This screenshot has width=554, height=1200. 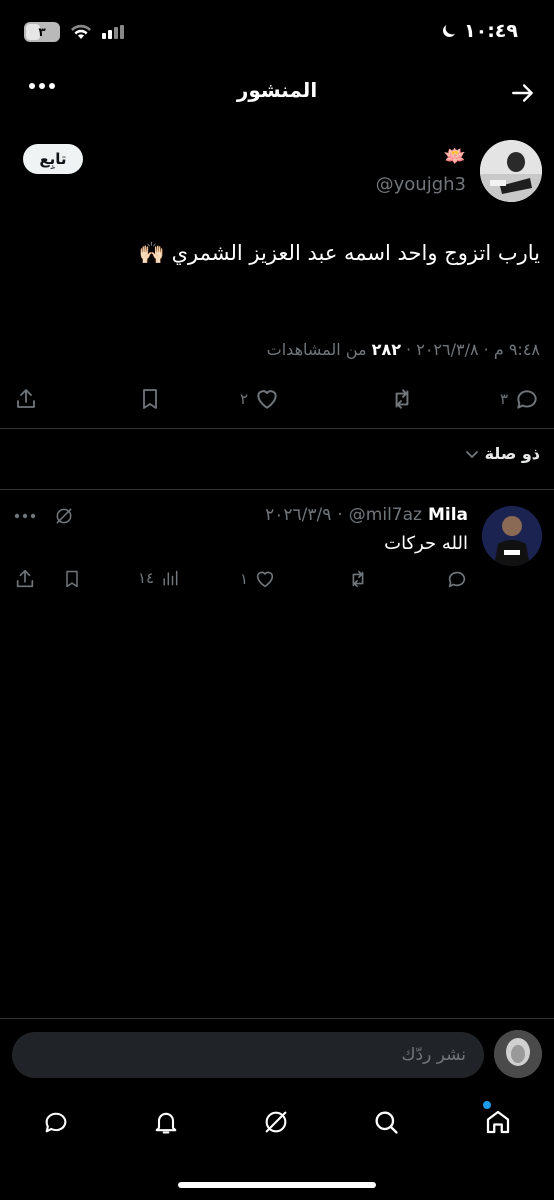 I want to click on reply-compose-input: نشر ردّك, so click(x=248, y=1055).